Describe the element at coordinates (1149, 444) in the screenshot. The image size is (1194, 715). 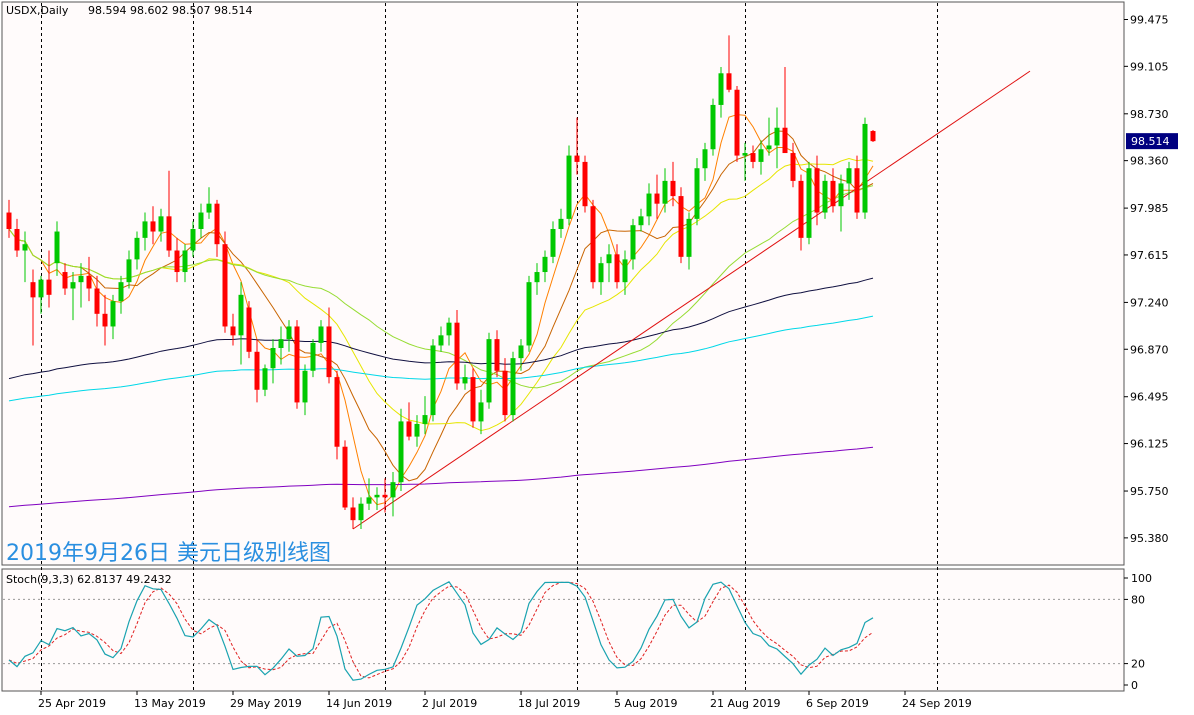
I see `price-tick-label: 96.125` at that location.